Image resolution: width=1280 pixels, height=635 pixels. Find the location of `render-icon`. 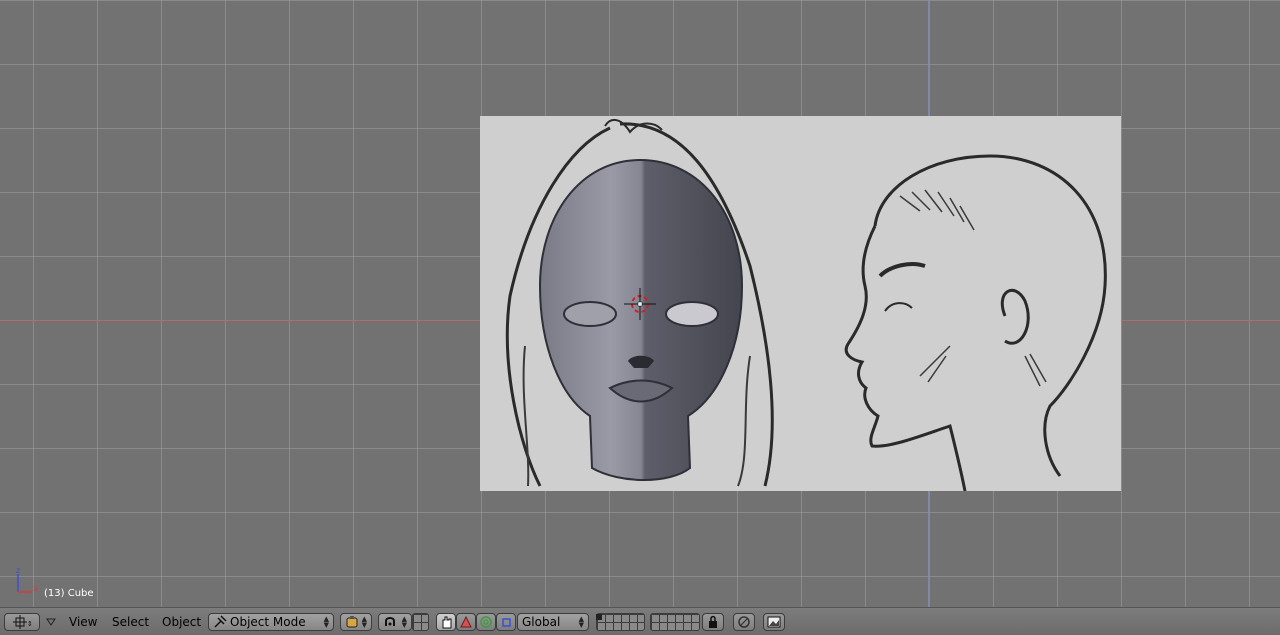

render-icon is located at coordinates (774, 622).